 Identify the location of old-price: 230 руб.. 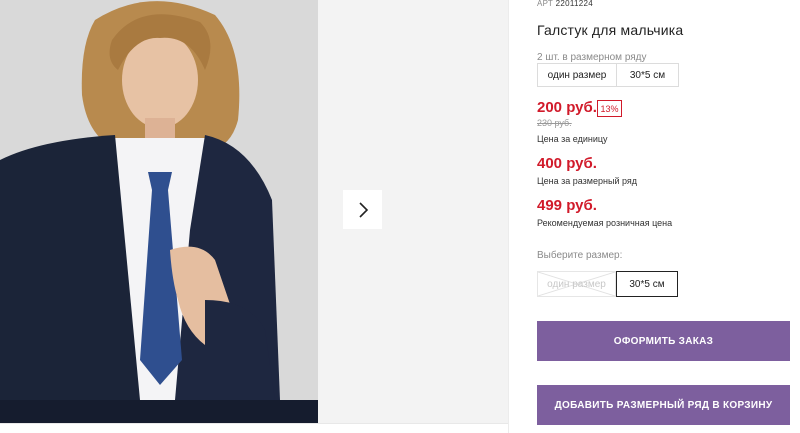
(554, 123).